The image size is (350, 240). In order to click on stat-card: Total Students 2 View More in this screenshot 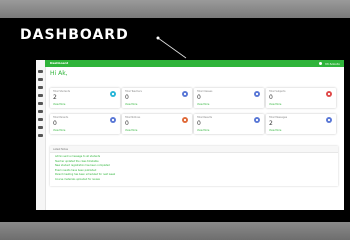, I will do `click(85, 98)`.